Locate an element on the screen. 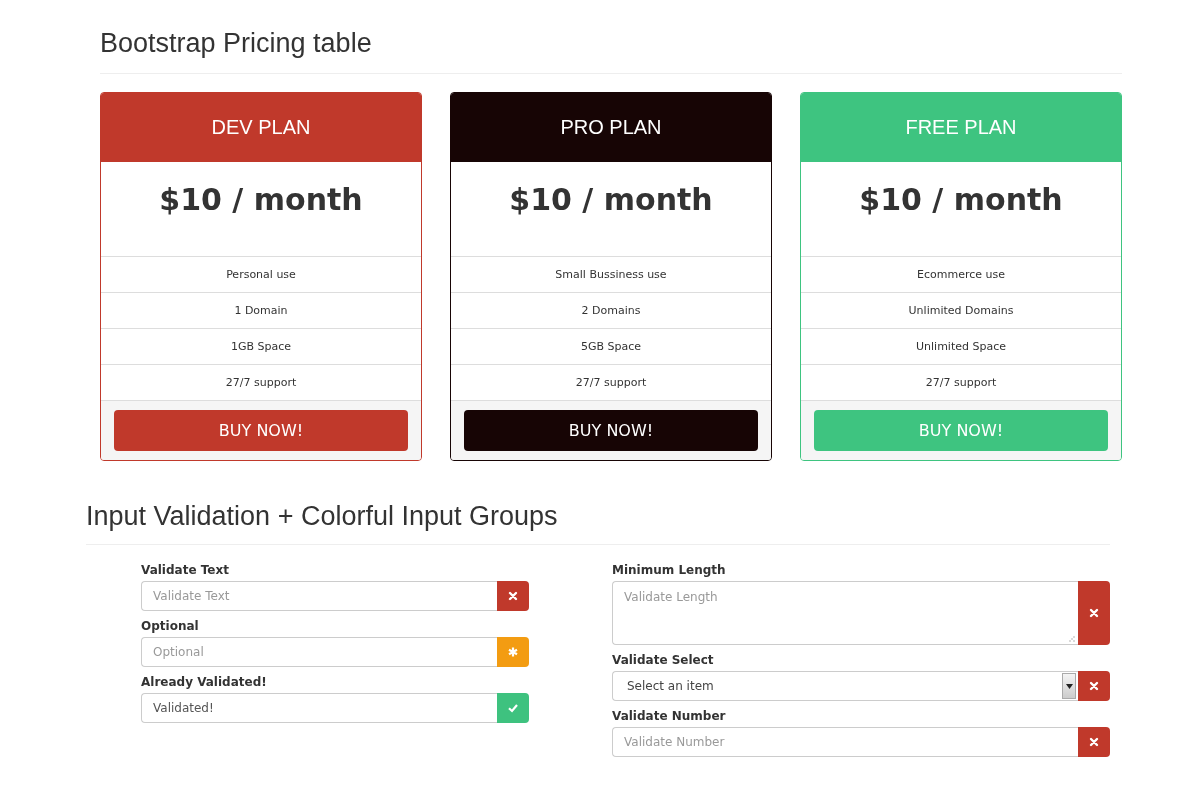 This screenshot has width=1200, height=800. plan-name: PRO PLAN is located at coordinates (611, 127).